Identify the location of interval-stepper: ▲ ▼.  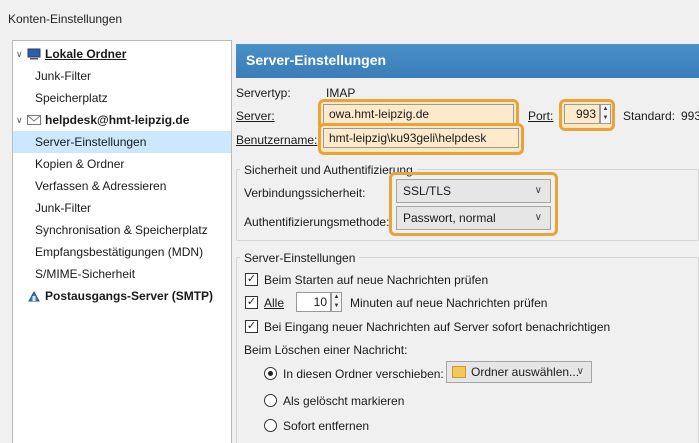
(336, 302).